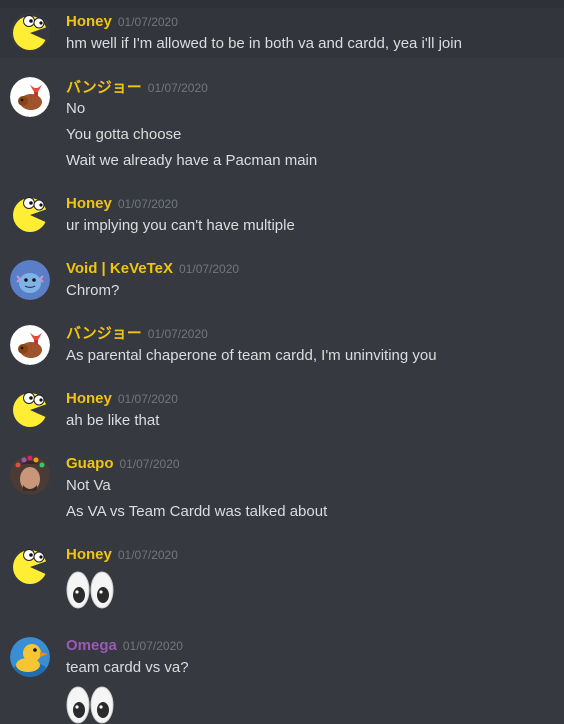 The width and height of the screenshot is (564, 724). I want to click on message-text: As VA vs Team Cardd was talked about, so click(197, 511).